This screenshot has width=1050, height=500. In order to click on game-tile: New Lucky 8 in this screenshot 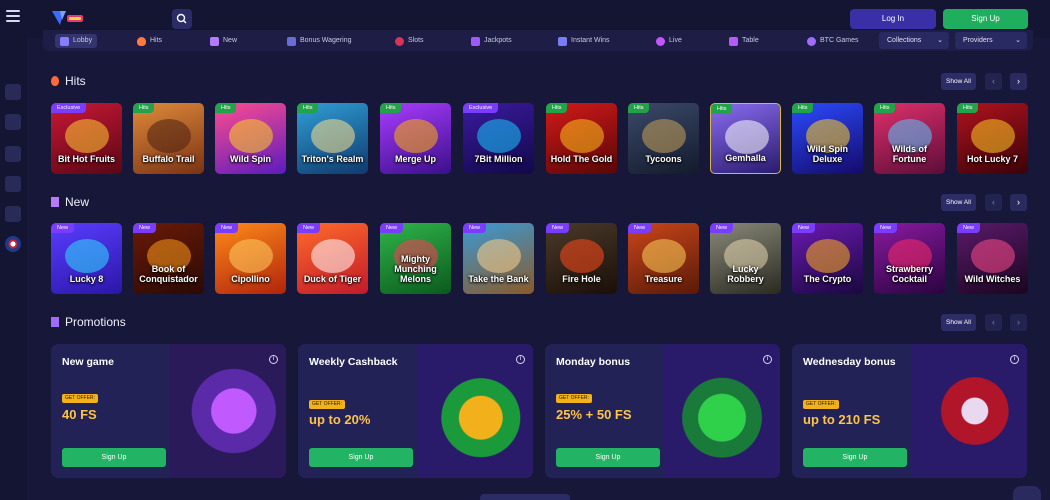, I will do `click(86, 258)`.